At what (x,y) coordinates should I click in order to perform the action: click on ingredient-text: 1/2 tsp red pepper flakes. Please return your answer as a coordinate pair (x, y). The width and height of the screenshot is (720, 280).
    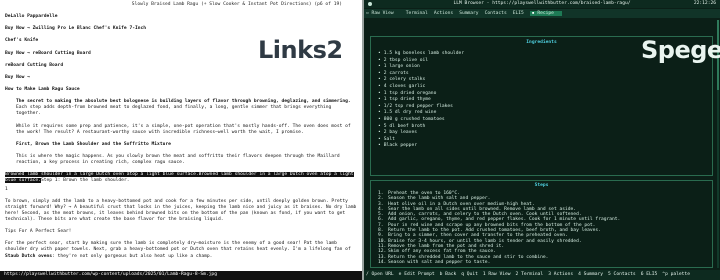
    Looking at the image, I should click on (418, 106).